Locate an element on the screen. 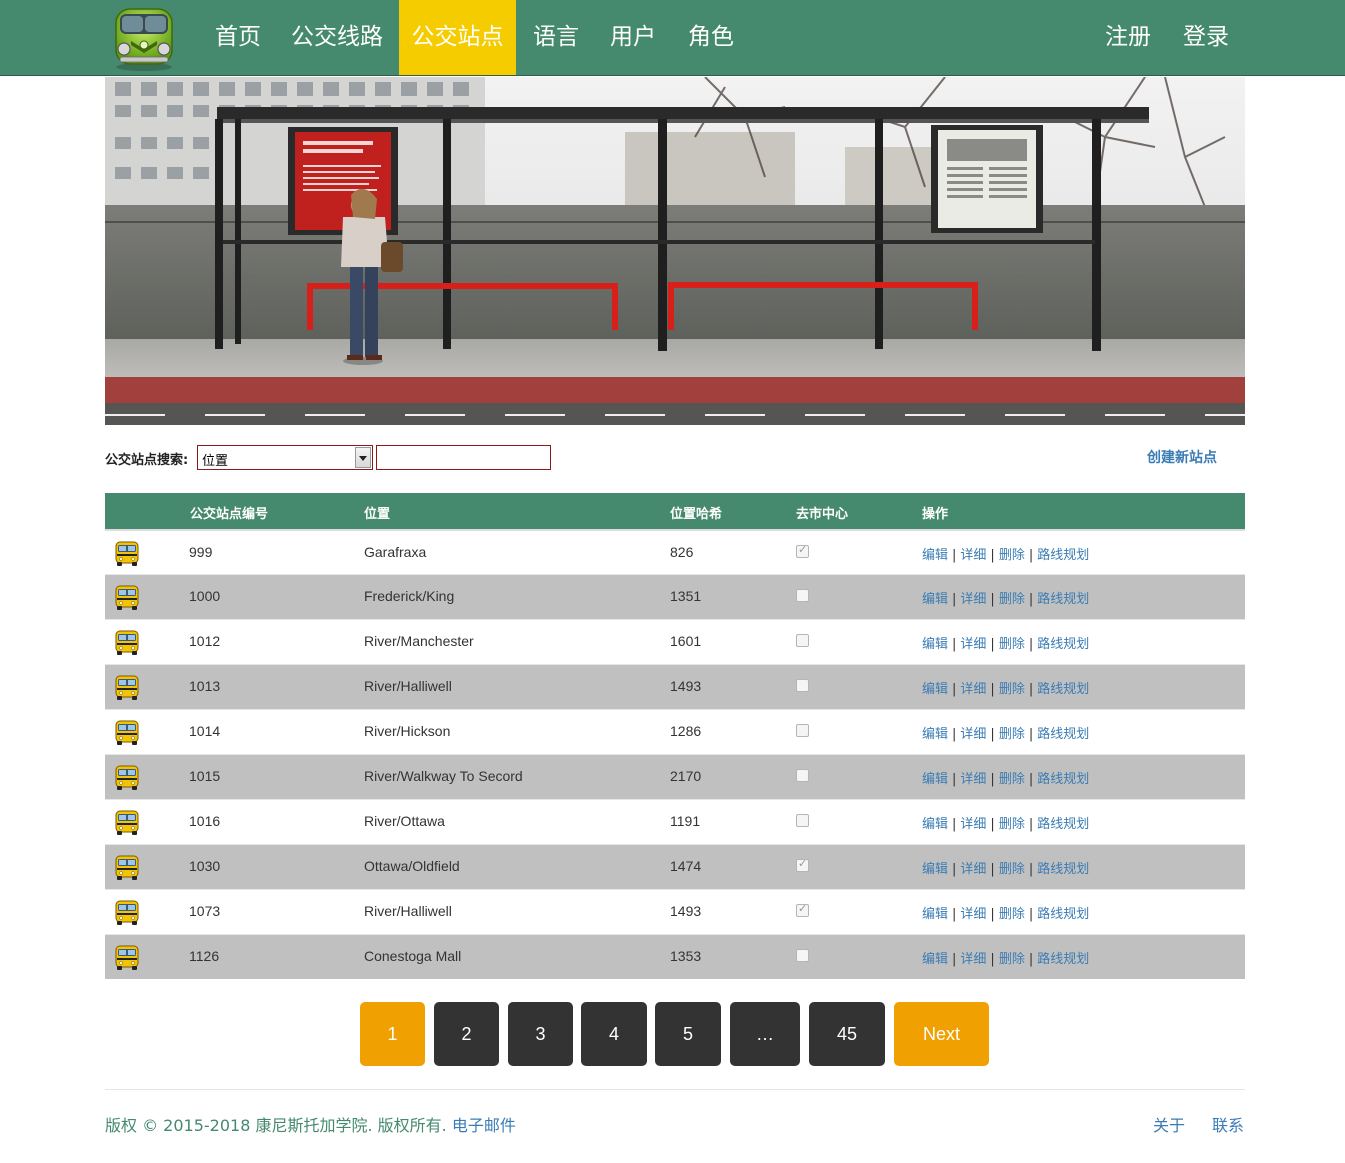 The height and width of the screenshot is (1163, 1345). footer-contact-link: 联系 is located at coordinates (1228, 1124).